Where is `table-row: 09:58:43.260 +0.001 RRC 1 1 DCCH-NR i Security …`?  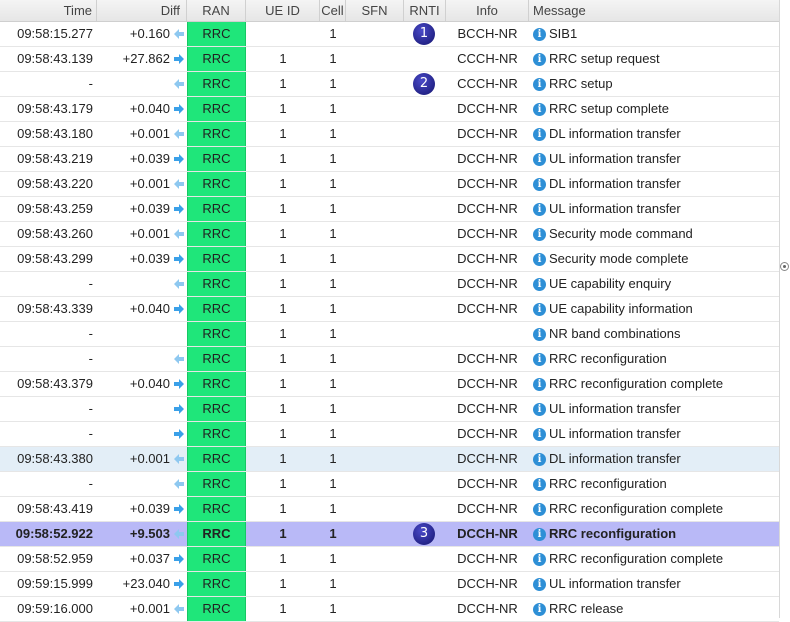
table-row: 09:58:43.260 +0.001 RRC 1 1 DCCH-NR i Security … is located at coordinates (389, 234).